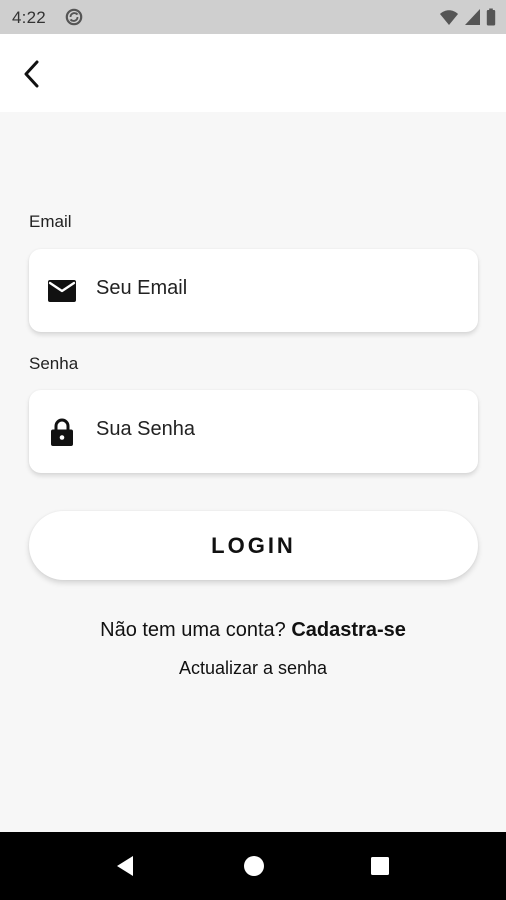 The height and width of the screenshot is (900, 506). I want to click on nav-recent-button, so click(380, 866).